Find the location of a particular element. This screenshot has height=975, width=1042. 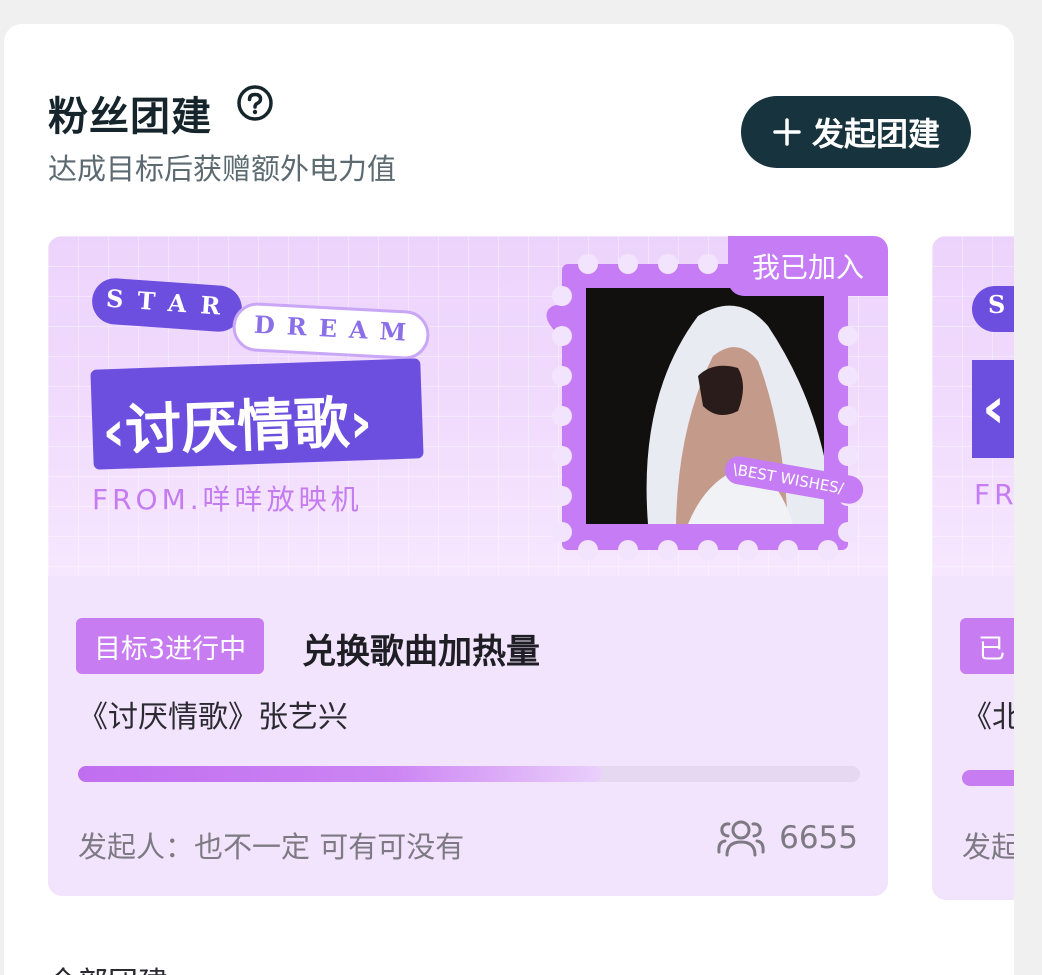

goal-progress-fill is located at coordinates (340, 774).